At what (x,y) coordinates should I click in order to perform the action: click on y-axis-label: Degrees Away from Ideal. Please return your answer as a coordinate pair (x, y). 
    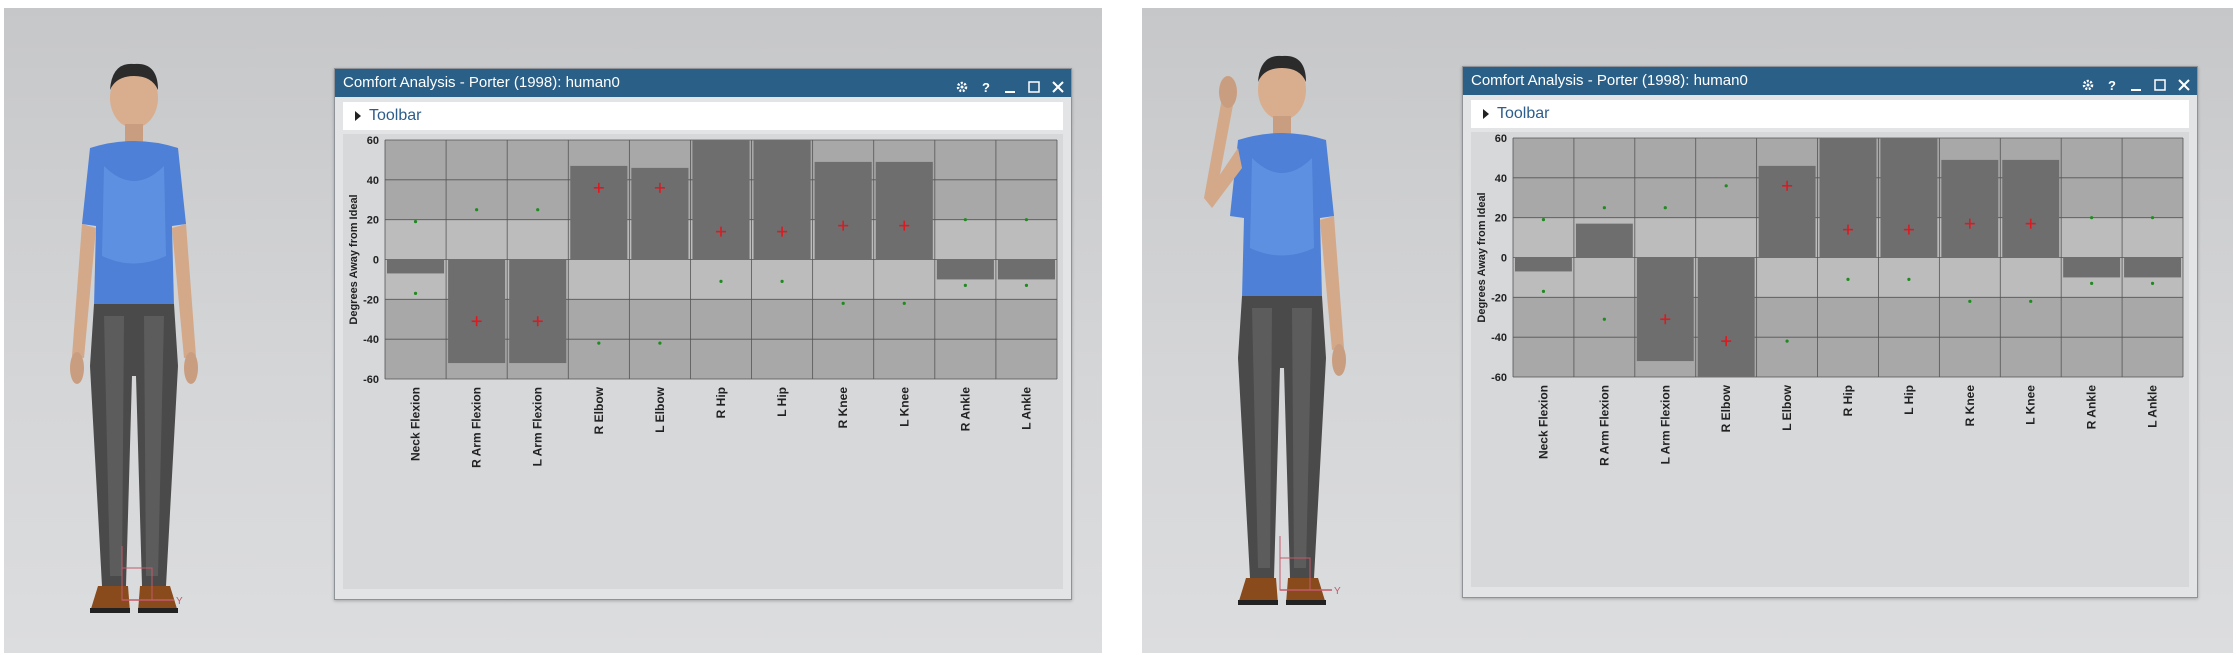
    Looking at the image, I should click on (1482, 257).